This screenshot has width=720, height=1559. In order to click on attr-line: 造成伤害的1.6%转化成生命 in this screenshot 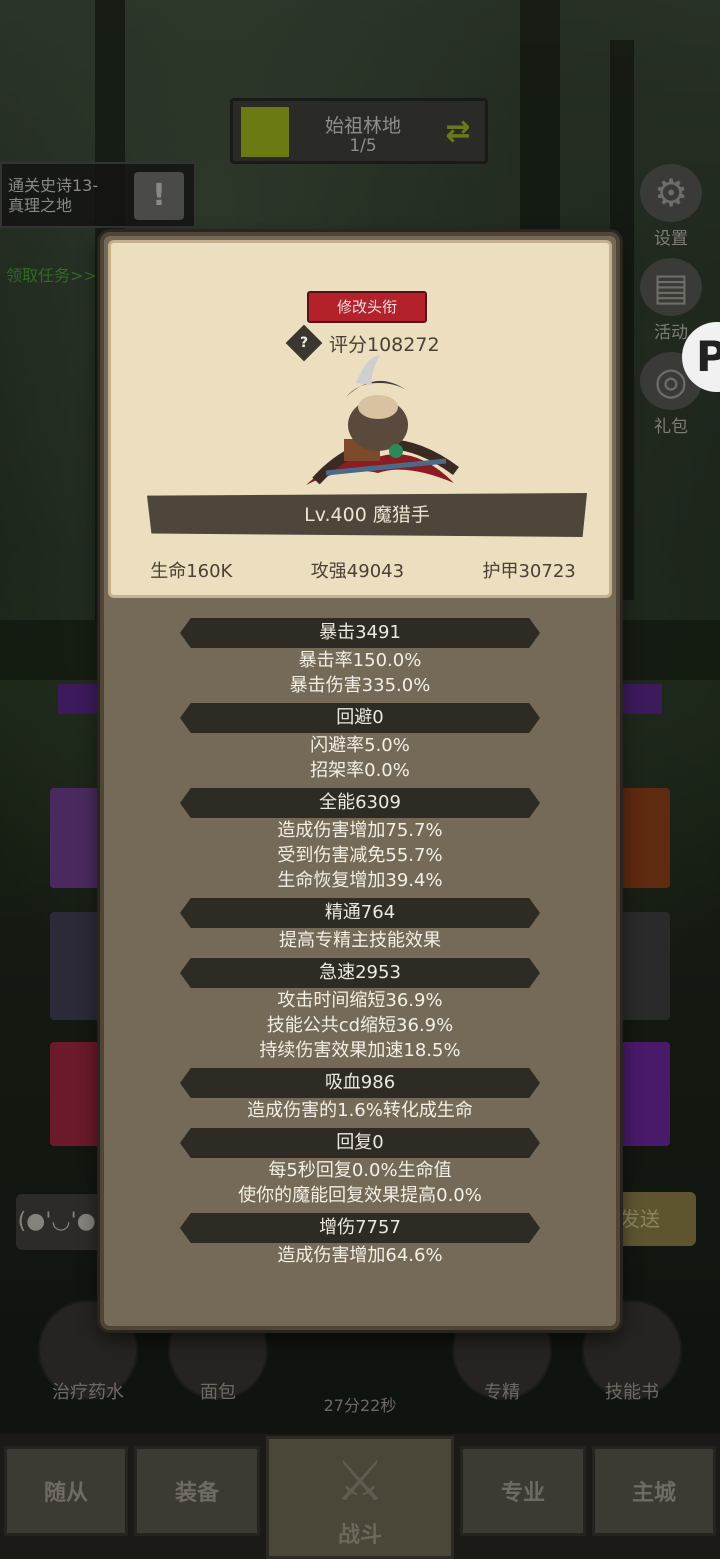, I will do `click(360, 1110)`.